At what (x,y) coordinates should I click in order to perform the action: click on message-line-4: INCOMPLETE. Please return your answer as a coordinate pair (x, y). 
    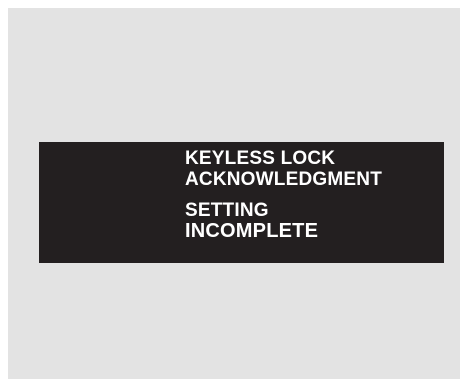
    Looking at the image, I should click on (252, 231).